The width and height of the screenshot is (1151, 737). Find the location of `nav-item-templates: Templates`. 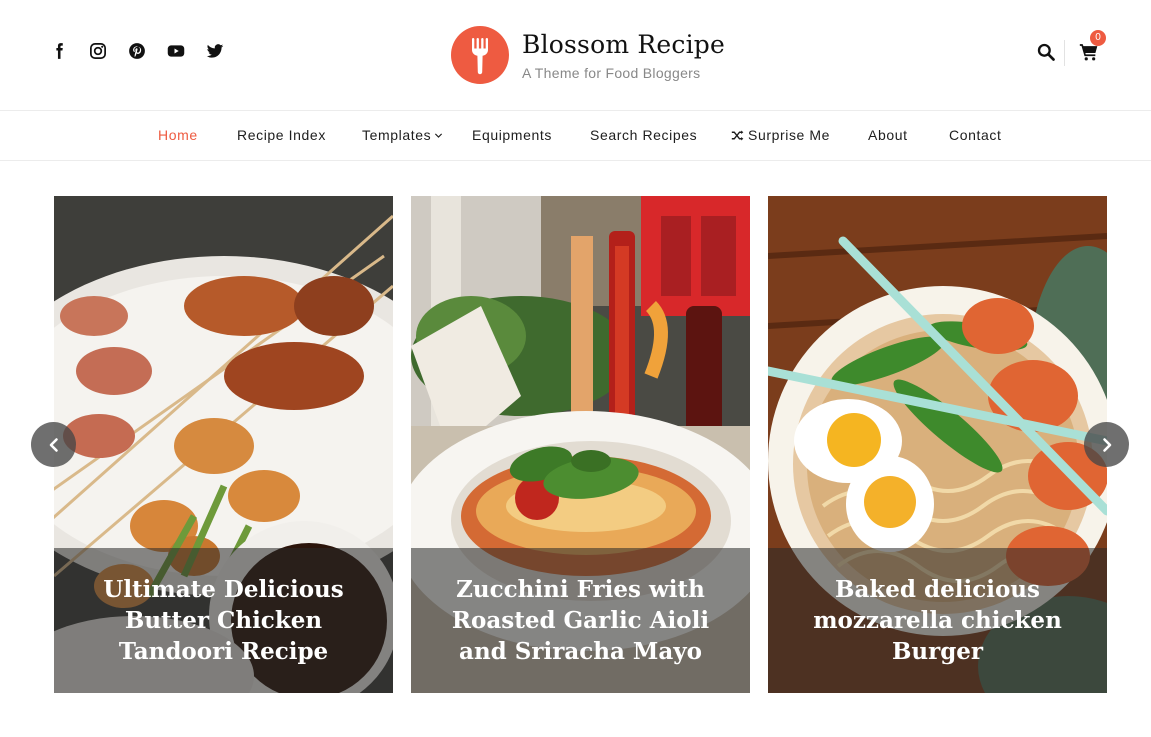

nav-item-templates: Templates is located at coordinates (402, 135).